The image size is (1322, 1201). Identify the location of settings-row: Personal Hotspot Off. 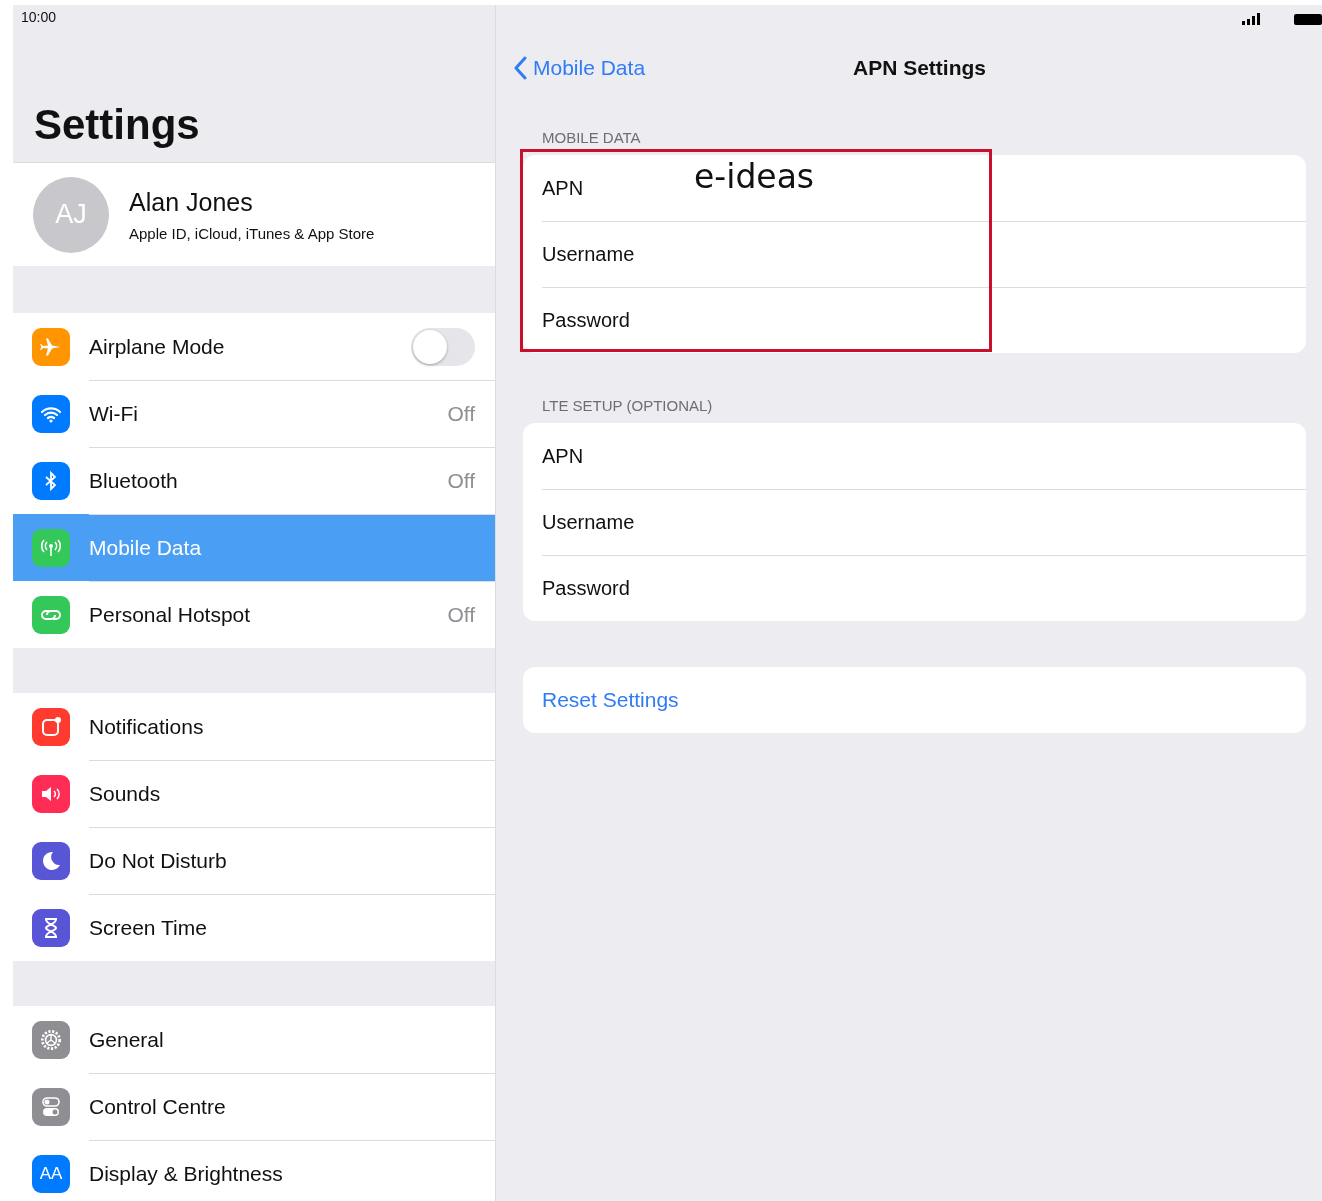
(254, 614).